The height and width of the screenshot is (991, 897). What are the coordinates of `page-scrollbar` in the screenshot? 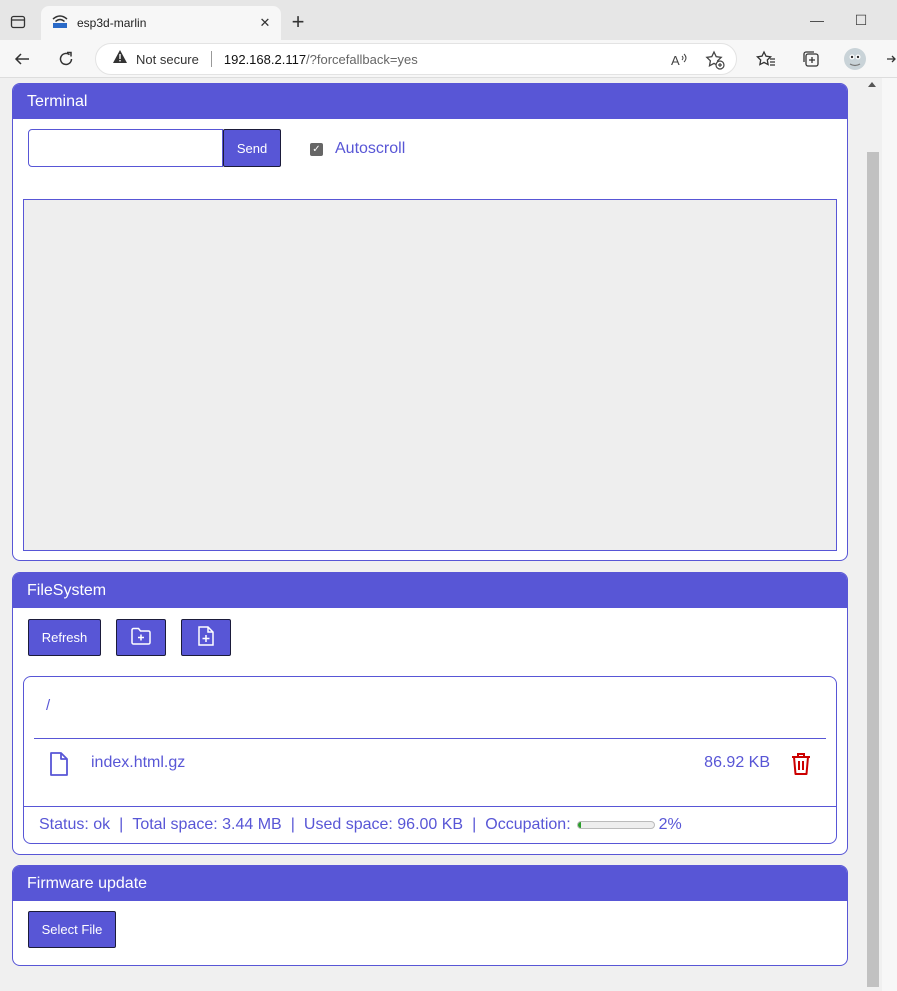 It's located at (873, 534).